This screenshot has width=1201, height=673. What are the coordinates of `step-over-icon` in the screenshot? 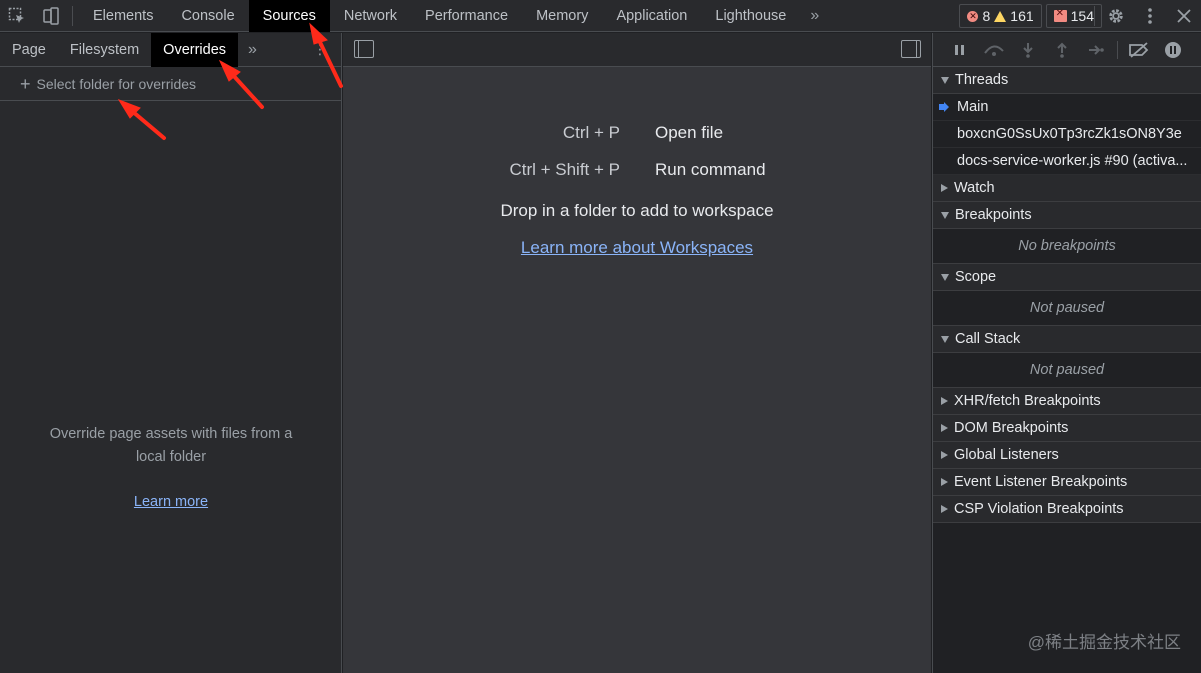 It's located at (994, 50).